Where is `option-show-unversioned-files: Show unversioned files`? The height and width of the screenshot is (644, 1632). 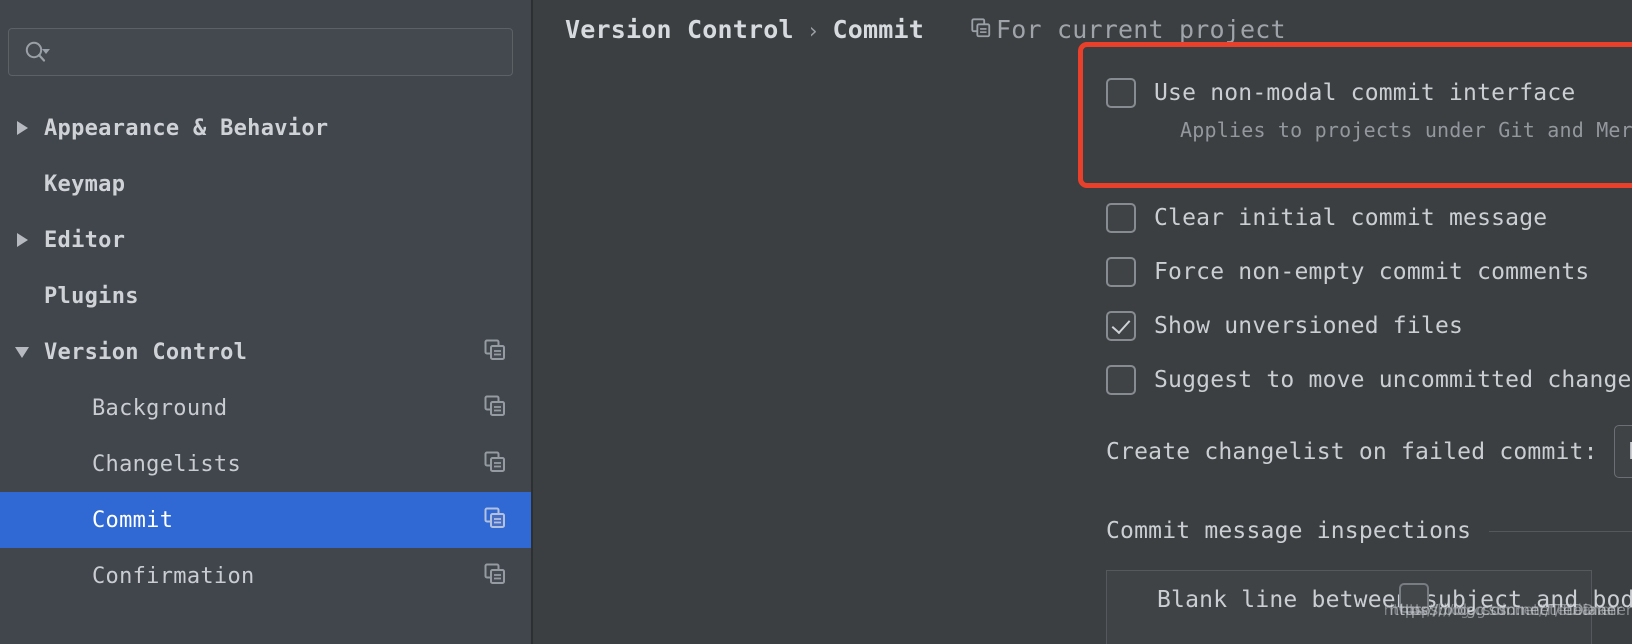 option-show-unversioned-files: Show unversioned files is located at coordinates (1284, 326).